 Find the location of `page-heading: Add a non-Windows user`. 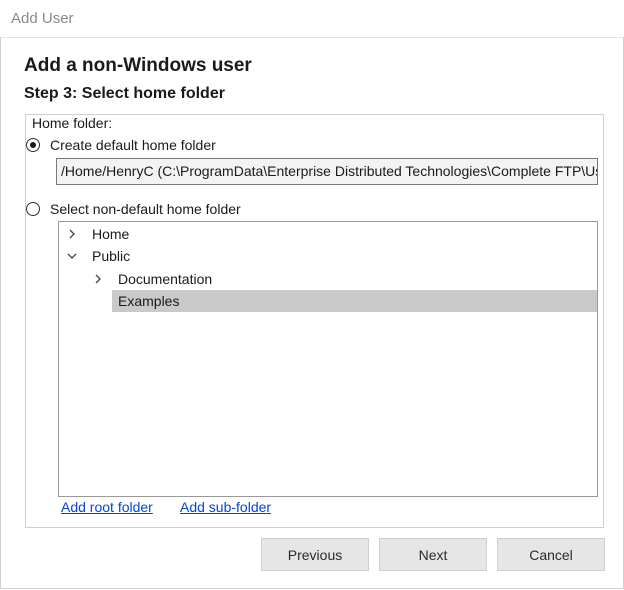

page-heading: Add a non-Windows user is located at coordinates (138, 65).